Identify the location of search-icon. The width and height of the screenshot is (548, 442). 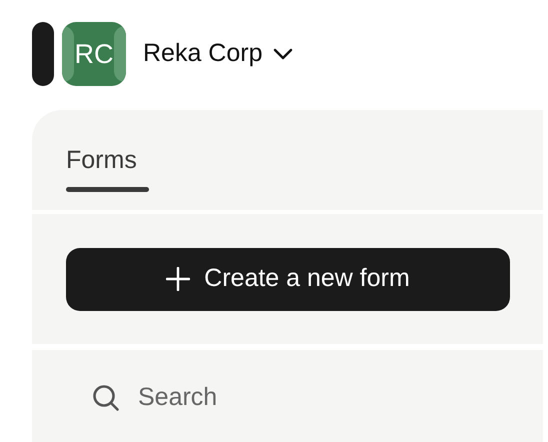
(106, 398).